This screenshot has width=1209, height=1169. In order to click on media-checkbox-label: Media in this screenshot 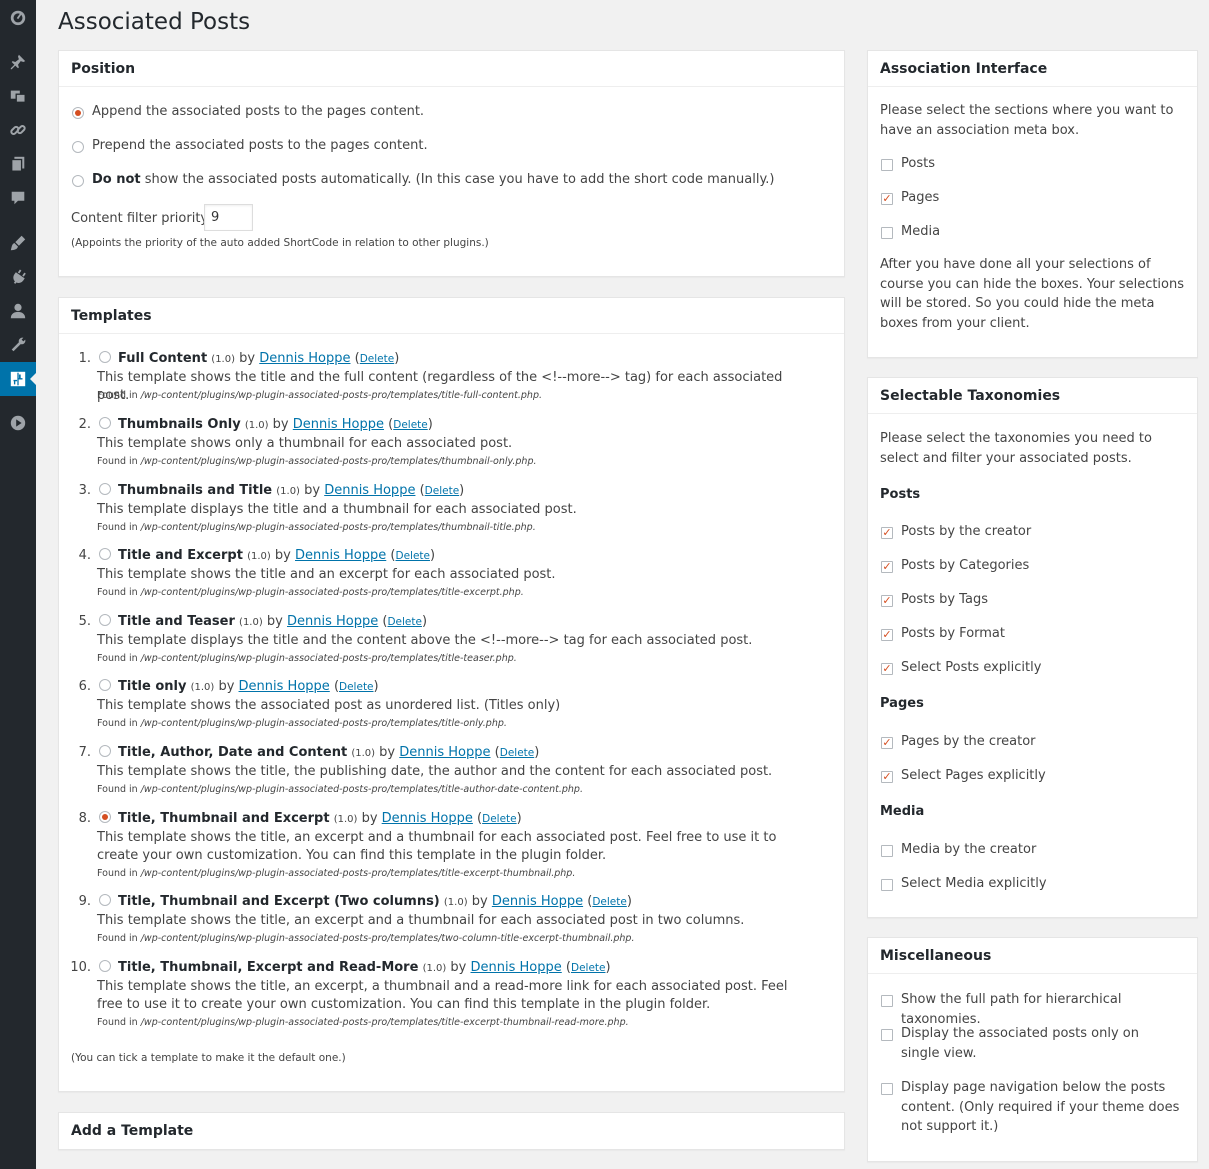, I will do `click(921, 231)`.